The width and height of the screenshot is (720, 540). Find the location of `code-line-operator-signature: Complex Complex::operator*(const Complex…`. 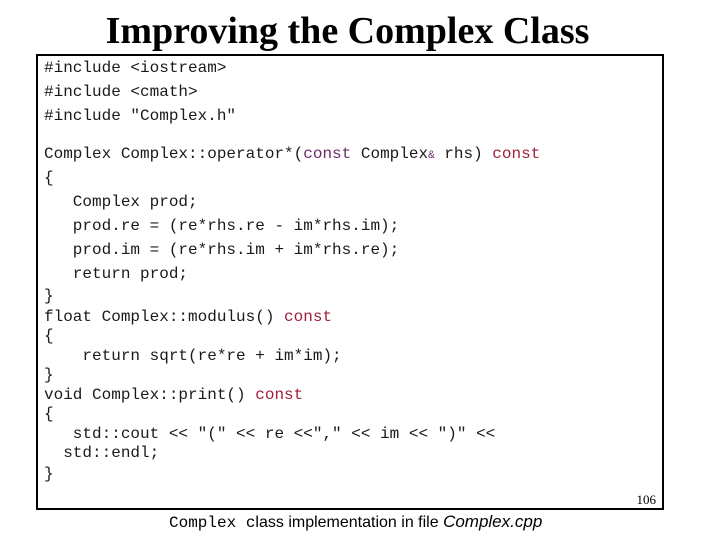

code-line-operator-signature: Complex Complex::operator*(const Complex… is located at coordinates (292, 155).